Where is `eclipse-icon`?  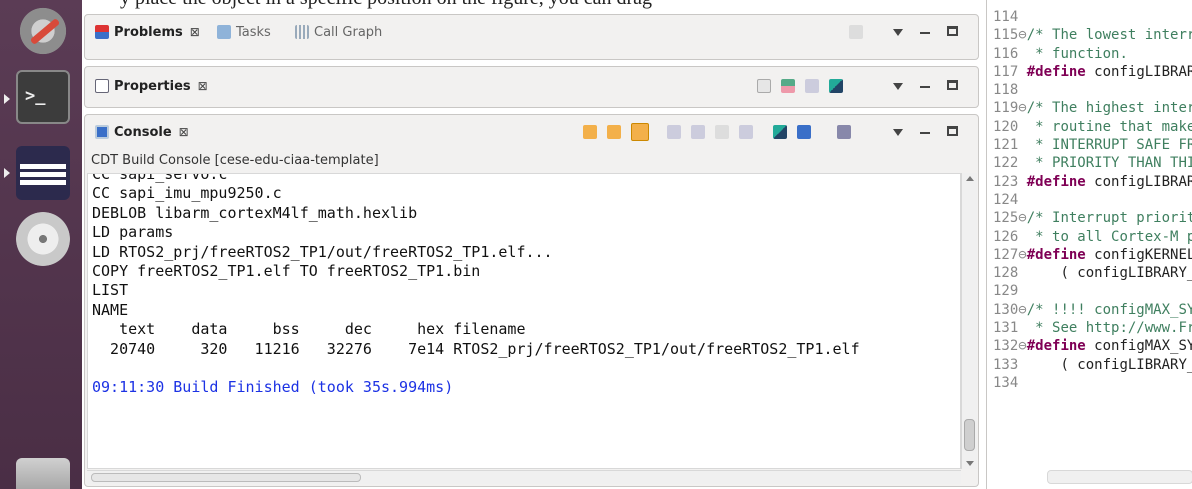
eclipse-icon is located at coordinates (43, 173).